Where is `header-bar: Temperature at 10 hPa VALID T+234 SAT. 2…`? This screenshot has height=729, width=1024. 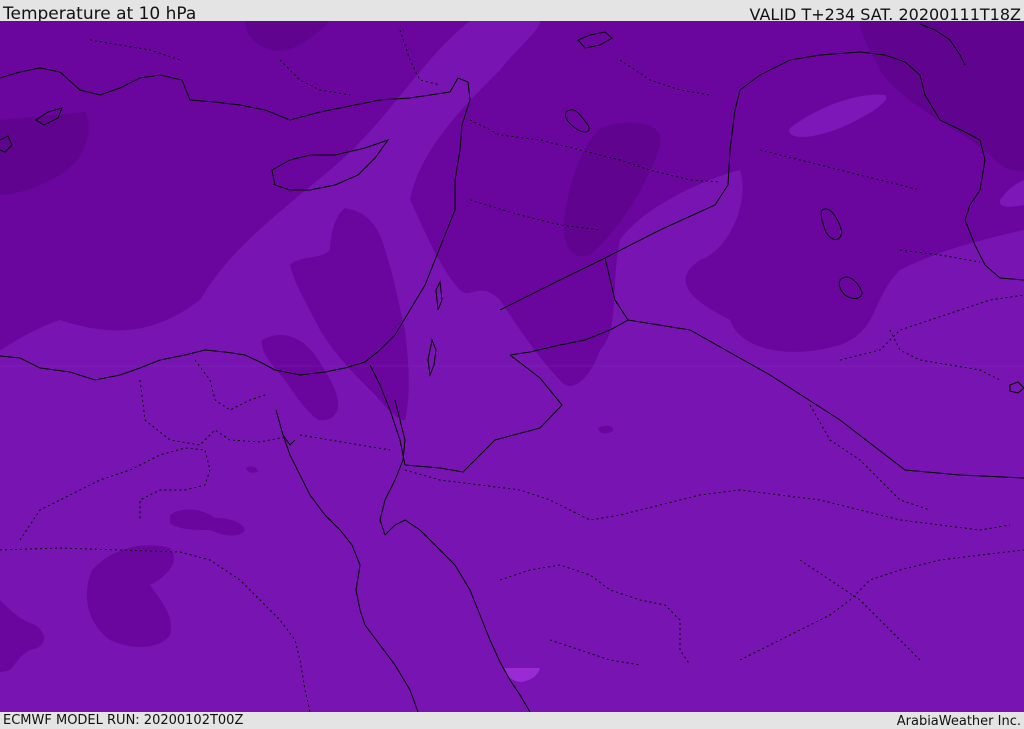
header-bar: Temperature at 10 hPa VALID T+234 SAT. 2… is located at coordinates (512, 12).